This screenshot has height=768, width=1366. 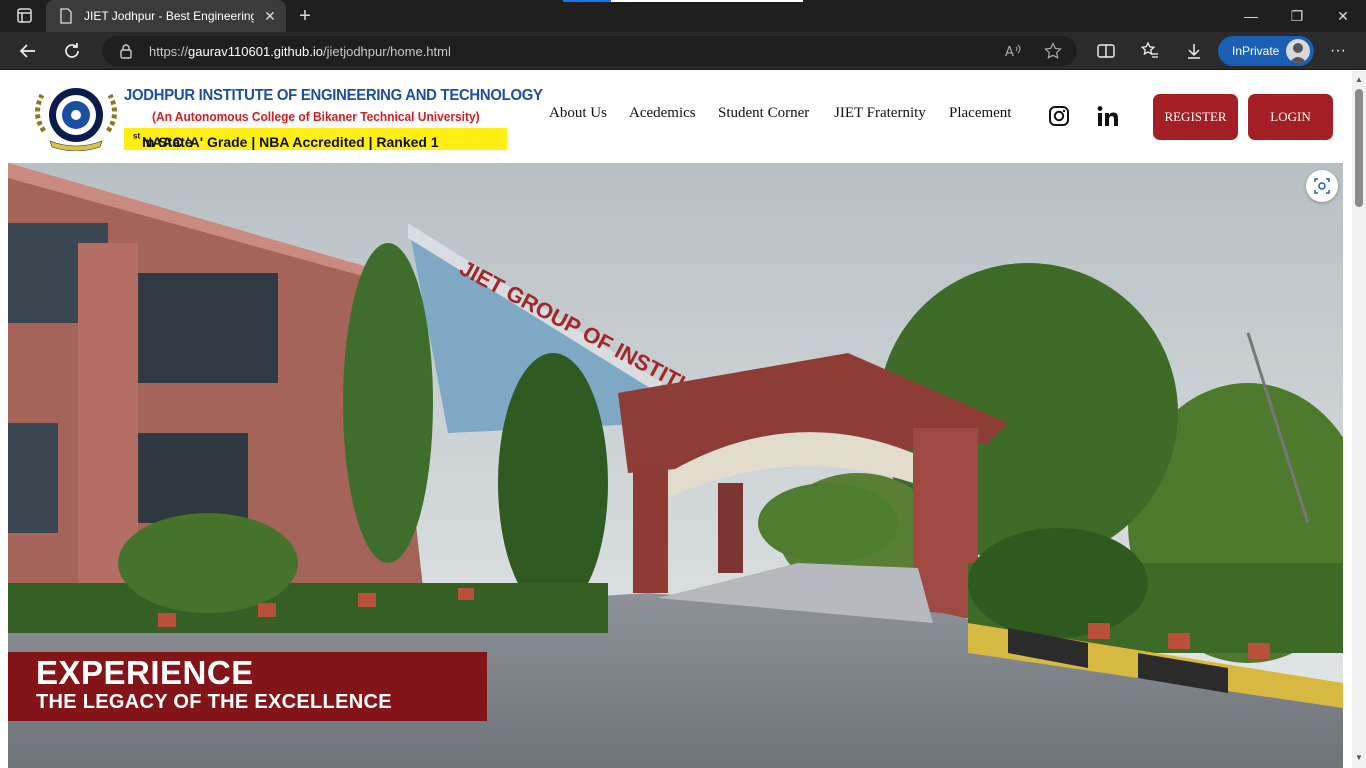 What do you see at coordinates (1251, 16) in the screenshot?
I see `minimize-icon: —` at bounding box center [1251, 16].